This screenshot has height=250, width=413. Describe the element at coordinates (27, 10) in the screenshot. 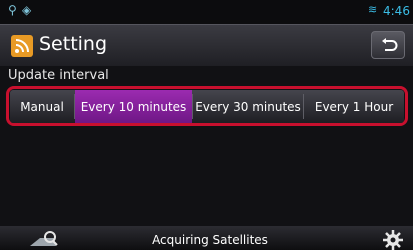

I see `gps-icon: ◈` at that location.